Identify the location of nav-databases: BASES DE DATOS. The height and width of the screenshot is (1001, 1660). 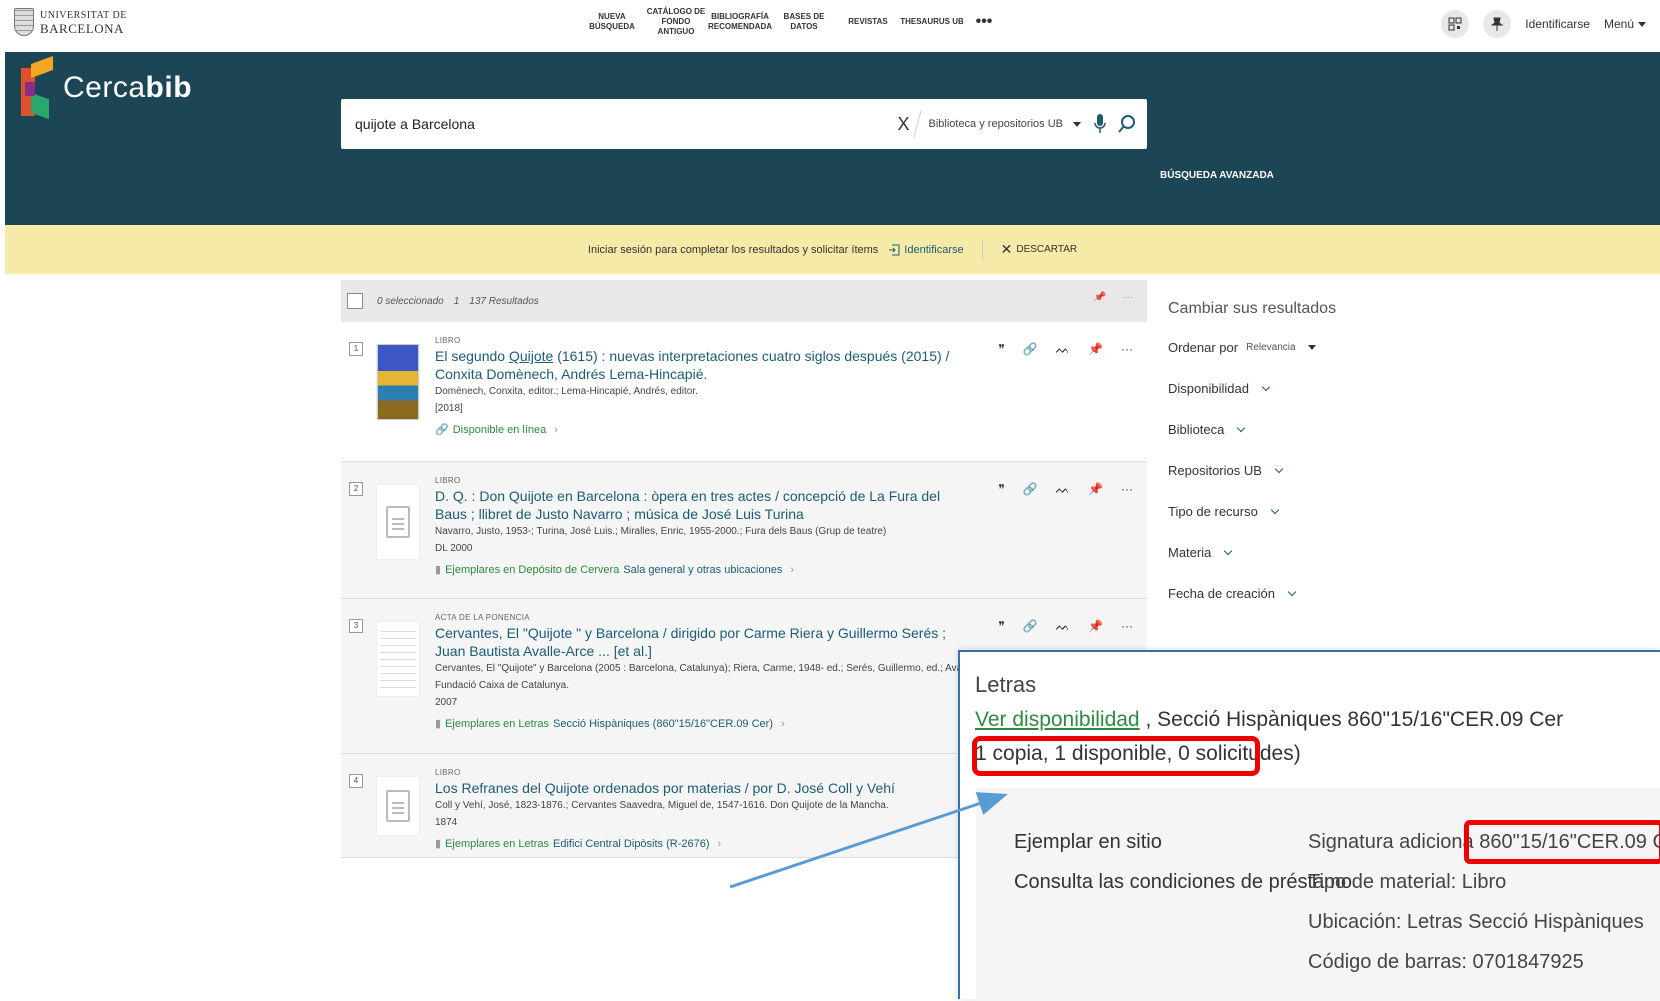
(804, 22).